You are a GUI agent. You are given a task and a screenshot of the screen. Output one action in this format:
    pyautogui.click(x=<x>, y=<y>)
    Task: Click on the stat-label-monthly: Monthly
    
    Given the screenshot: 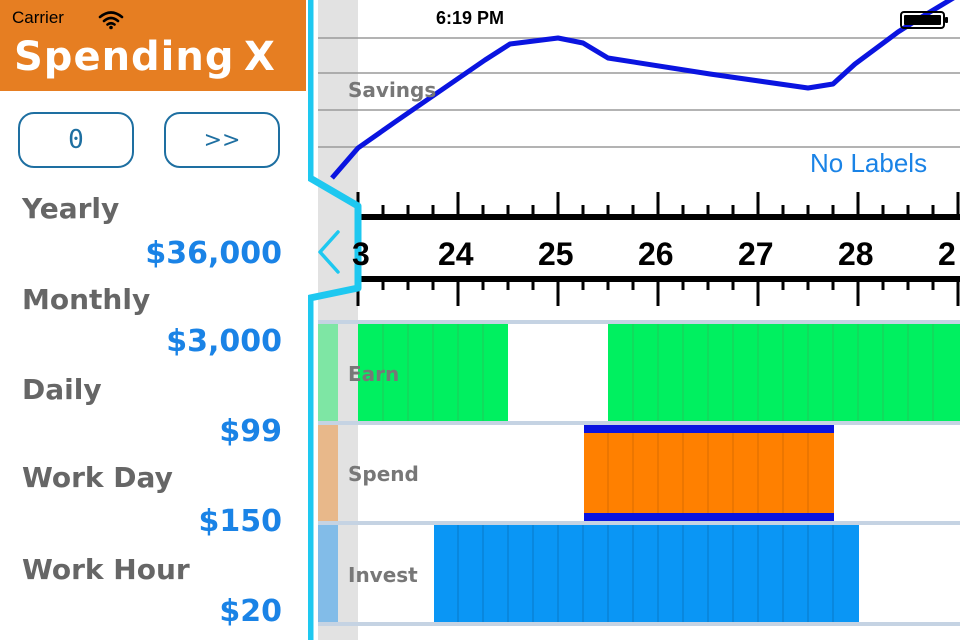 What is the action you would take?
    pyautogui.click(x=86, y=299)
    